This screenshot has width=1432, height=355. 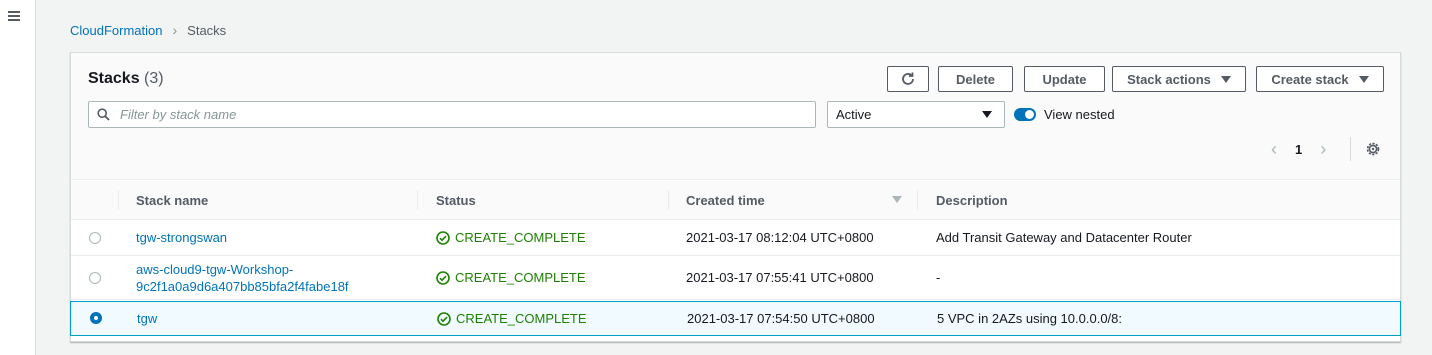 I want to click on hamburger-menu-icon, so click(x=14, y=16).